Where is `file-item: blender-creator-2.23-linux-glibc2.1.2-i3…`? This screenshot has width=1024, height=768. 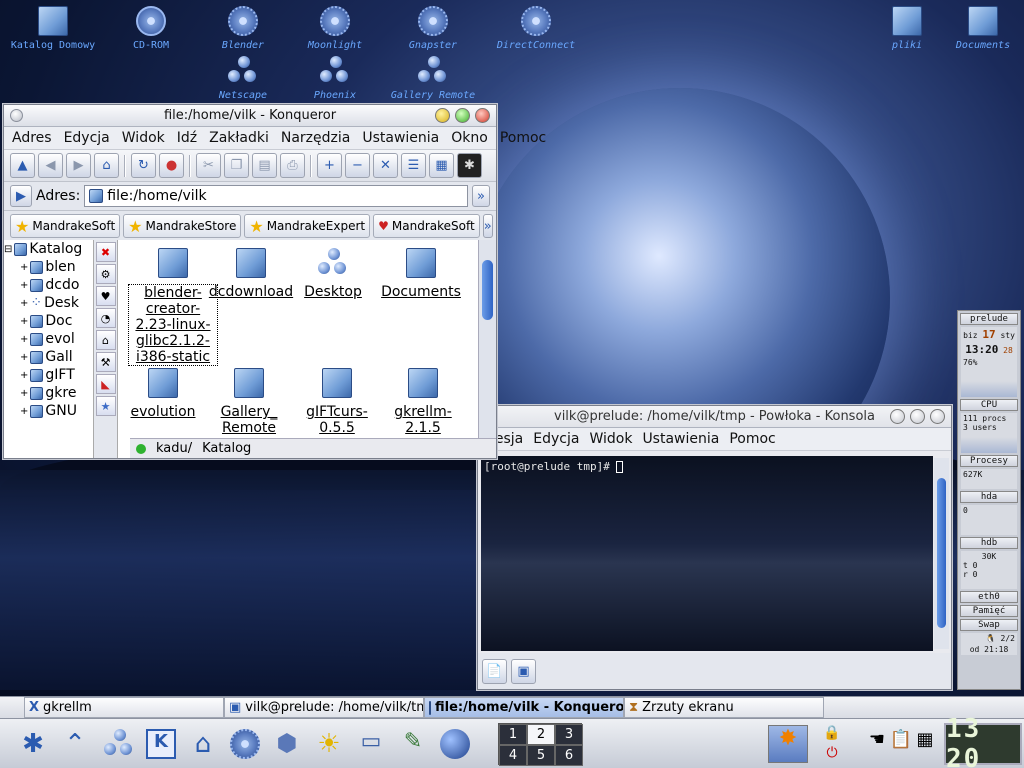 file-item: blender-creator-2.23-linux-glibc2.1.2-i3… is located at coordinates (173, 307).